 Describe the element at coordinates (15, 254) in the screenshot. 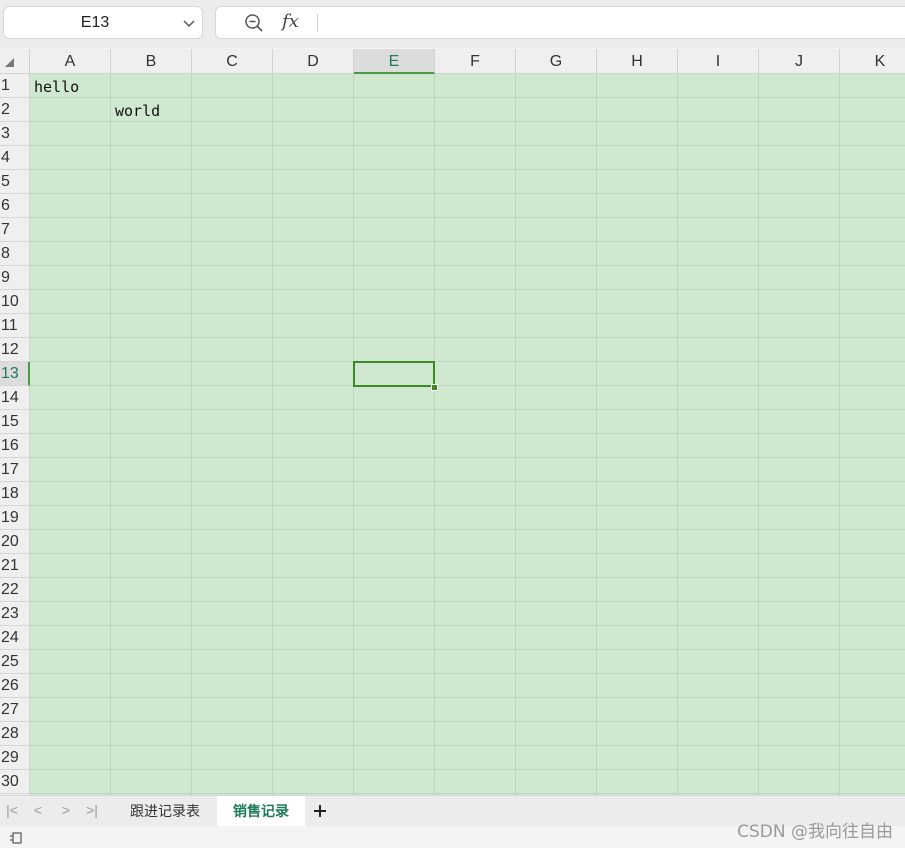

I see `row-header-8: 8` at that location.